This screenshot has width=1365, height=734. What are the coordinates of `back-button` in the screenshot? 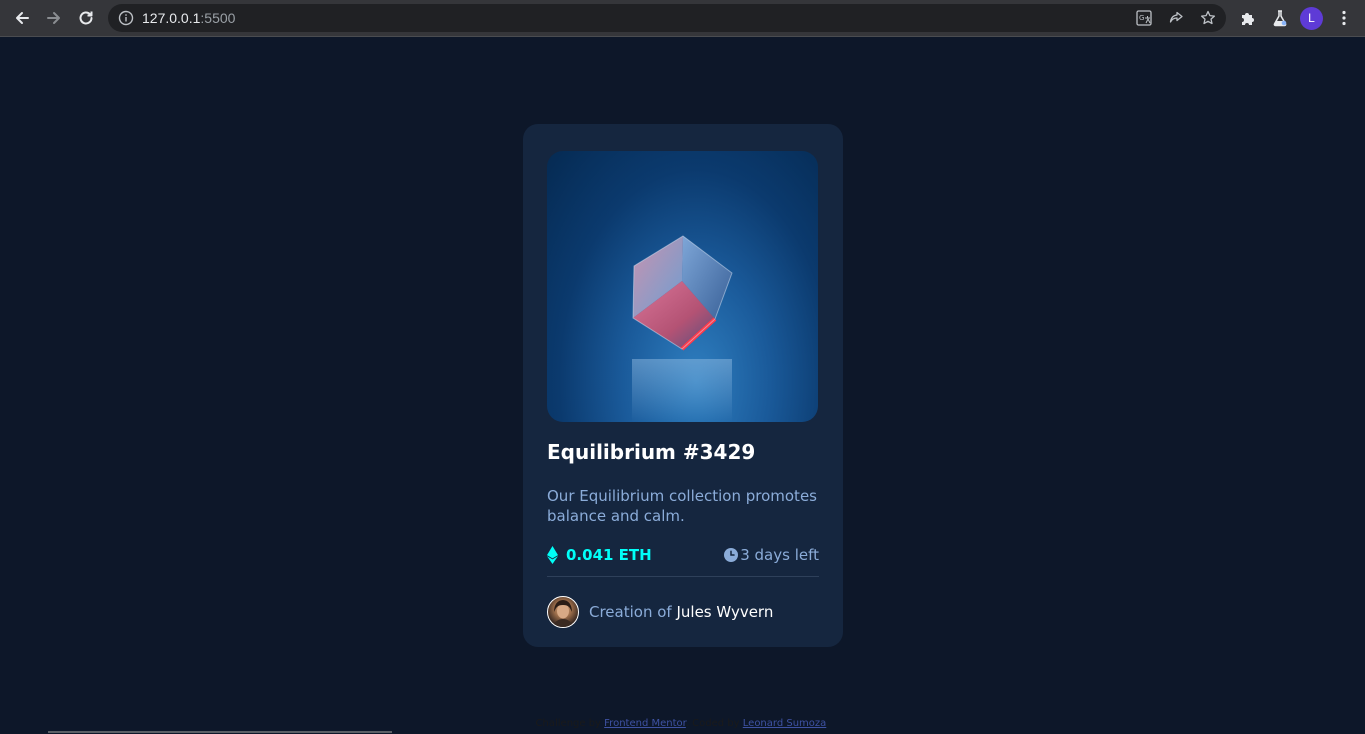 It's located at (22, 18).